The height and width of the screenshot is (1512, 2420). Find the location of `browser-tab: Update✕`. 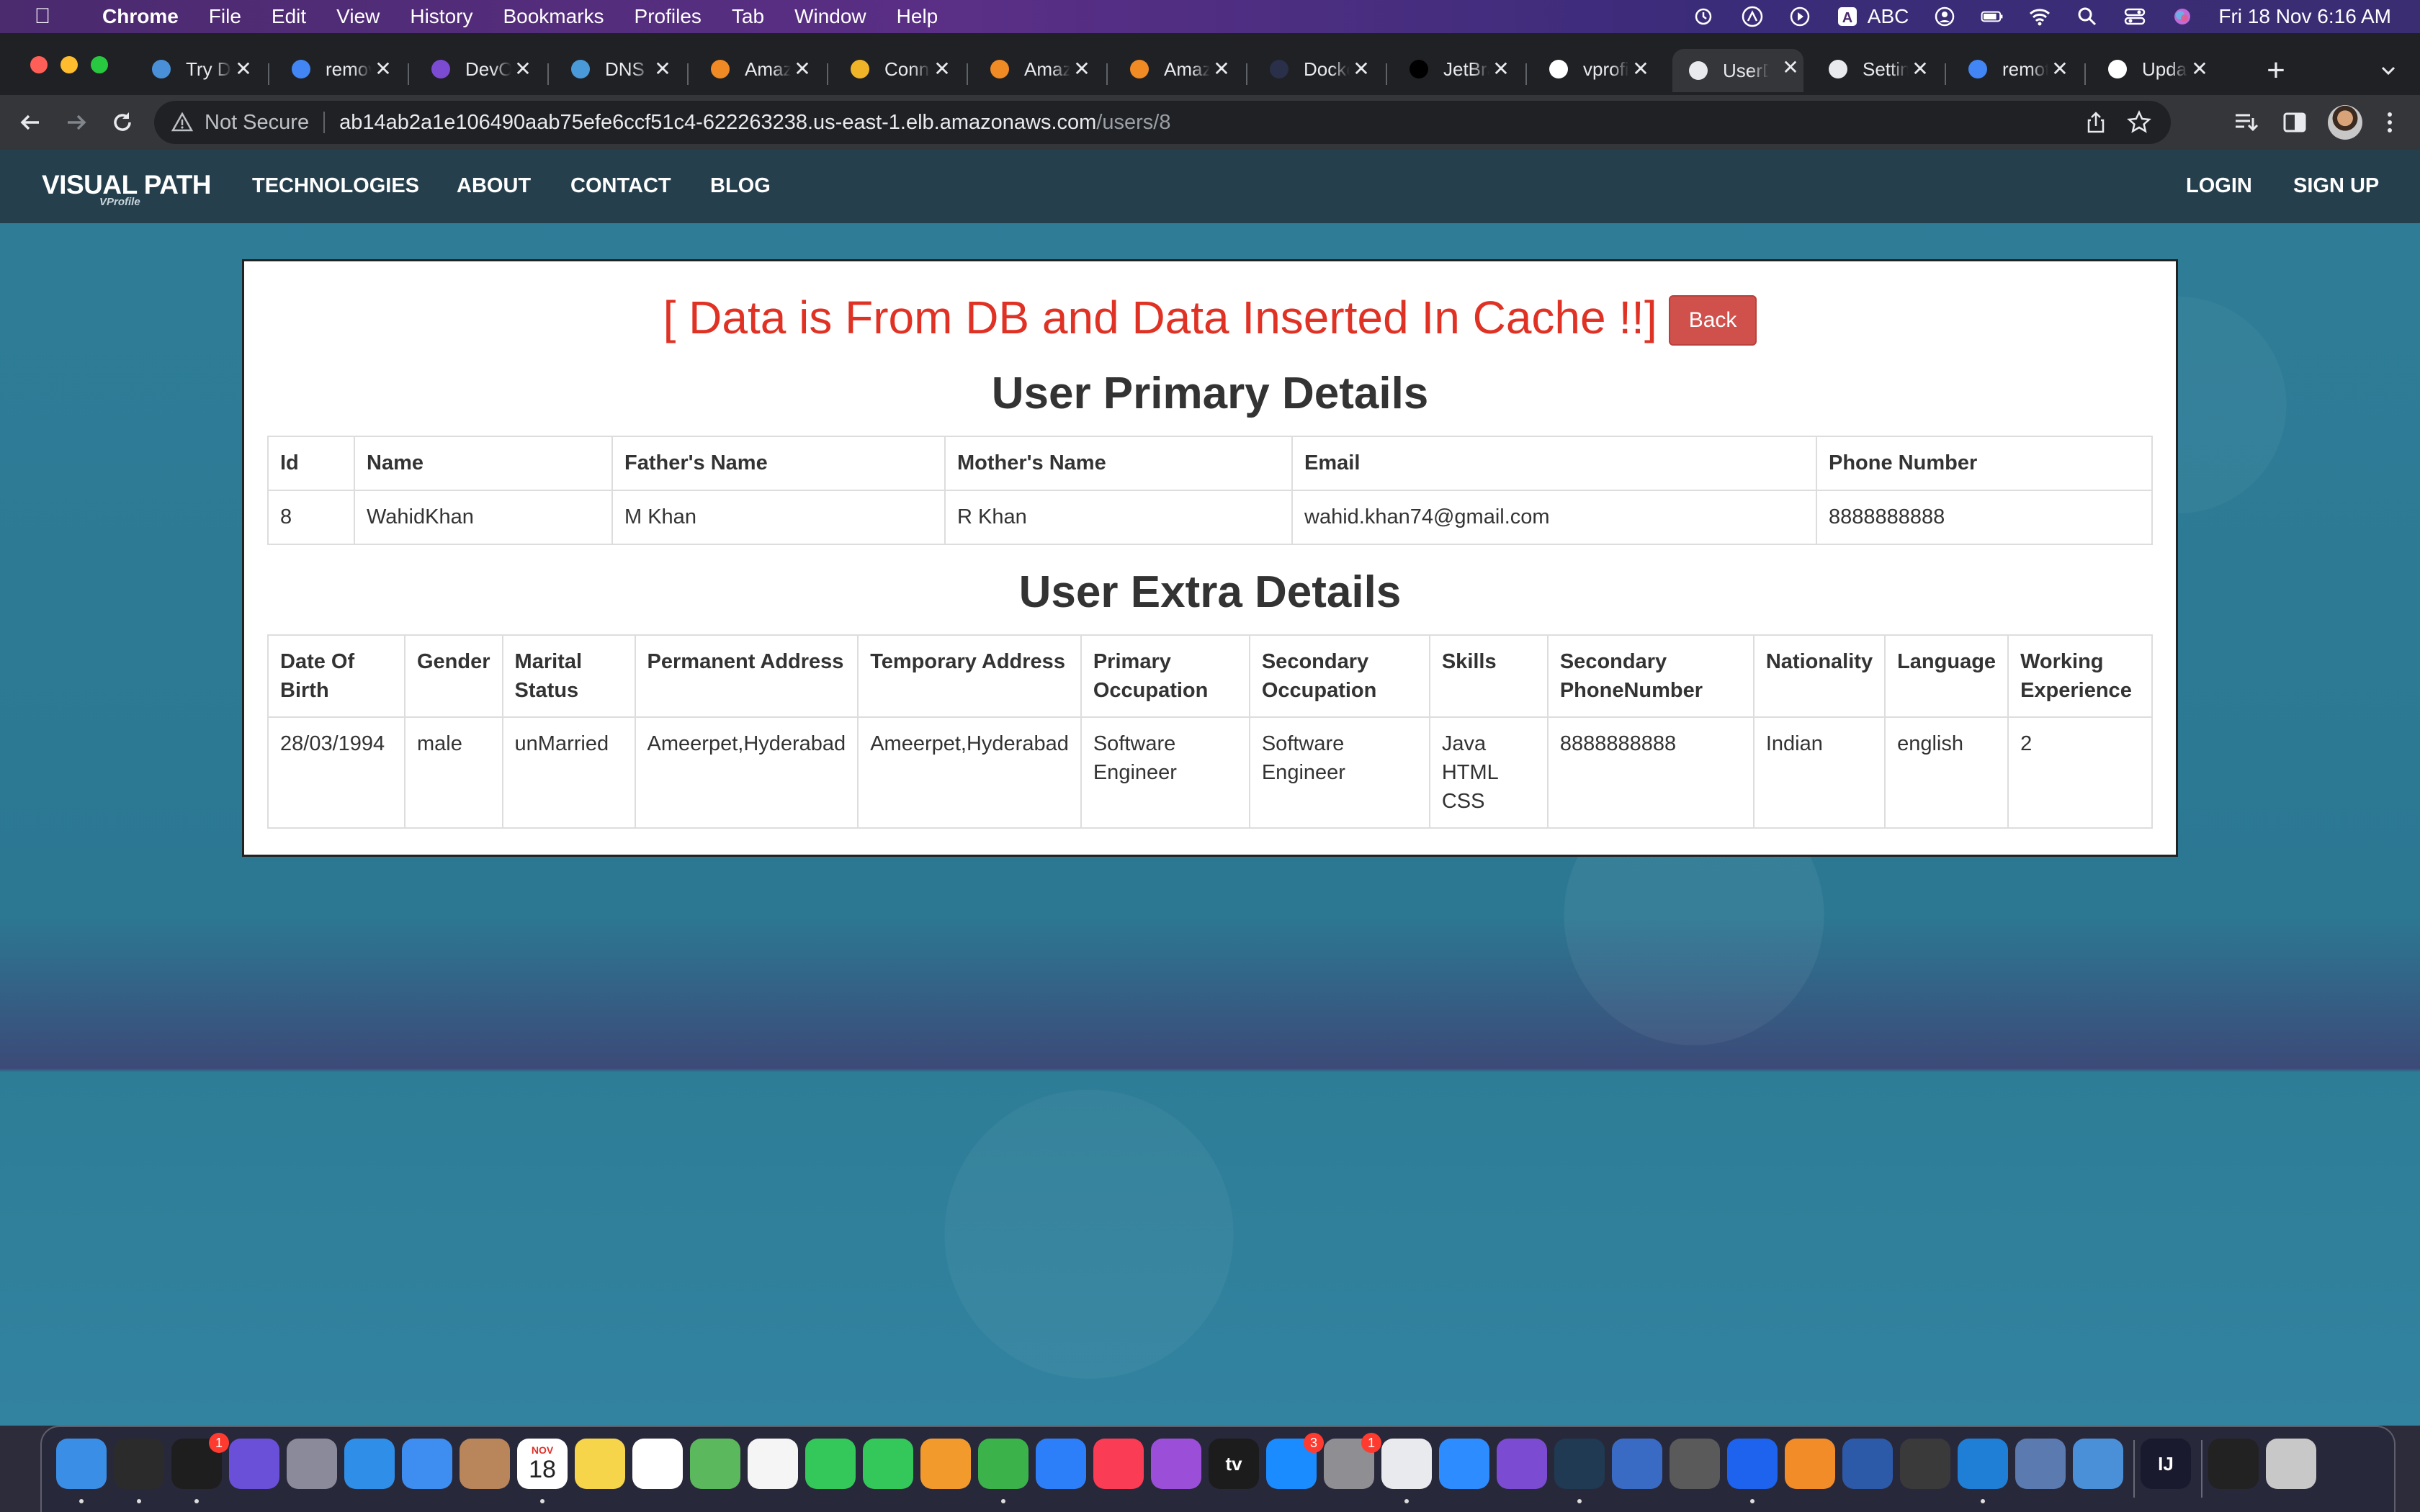

browser-tab: Update✕ is located at coordinates (2155, 69).